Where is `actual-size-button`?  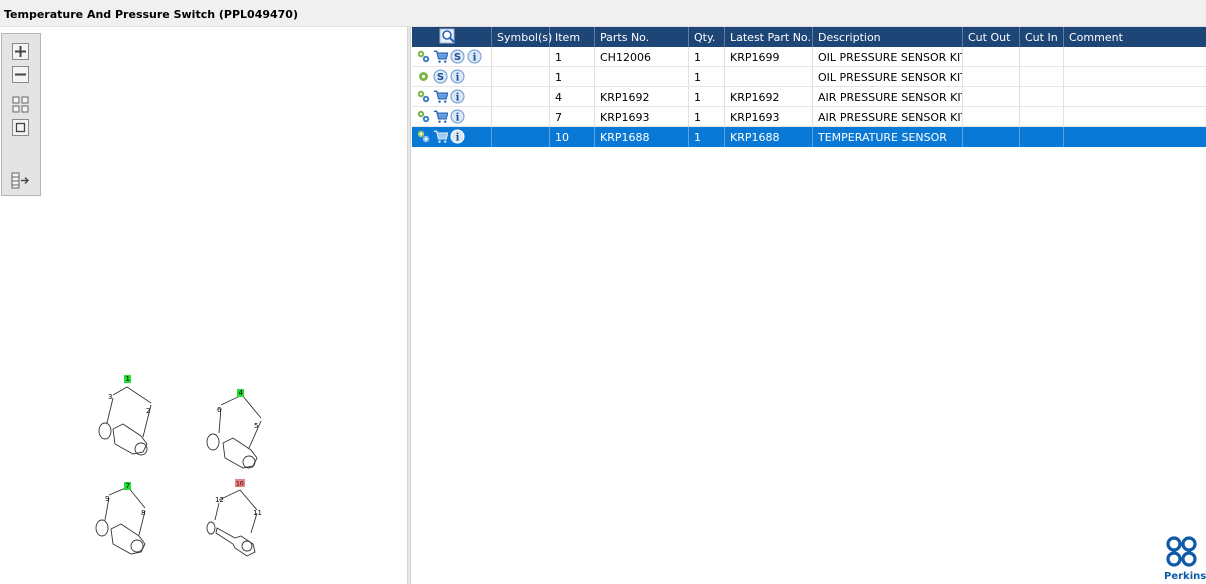 actual-size-button is located at coordinates (20, 127).